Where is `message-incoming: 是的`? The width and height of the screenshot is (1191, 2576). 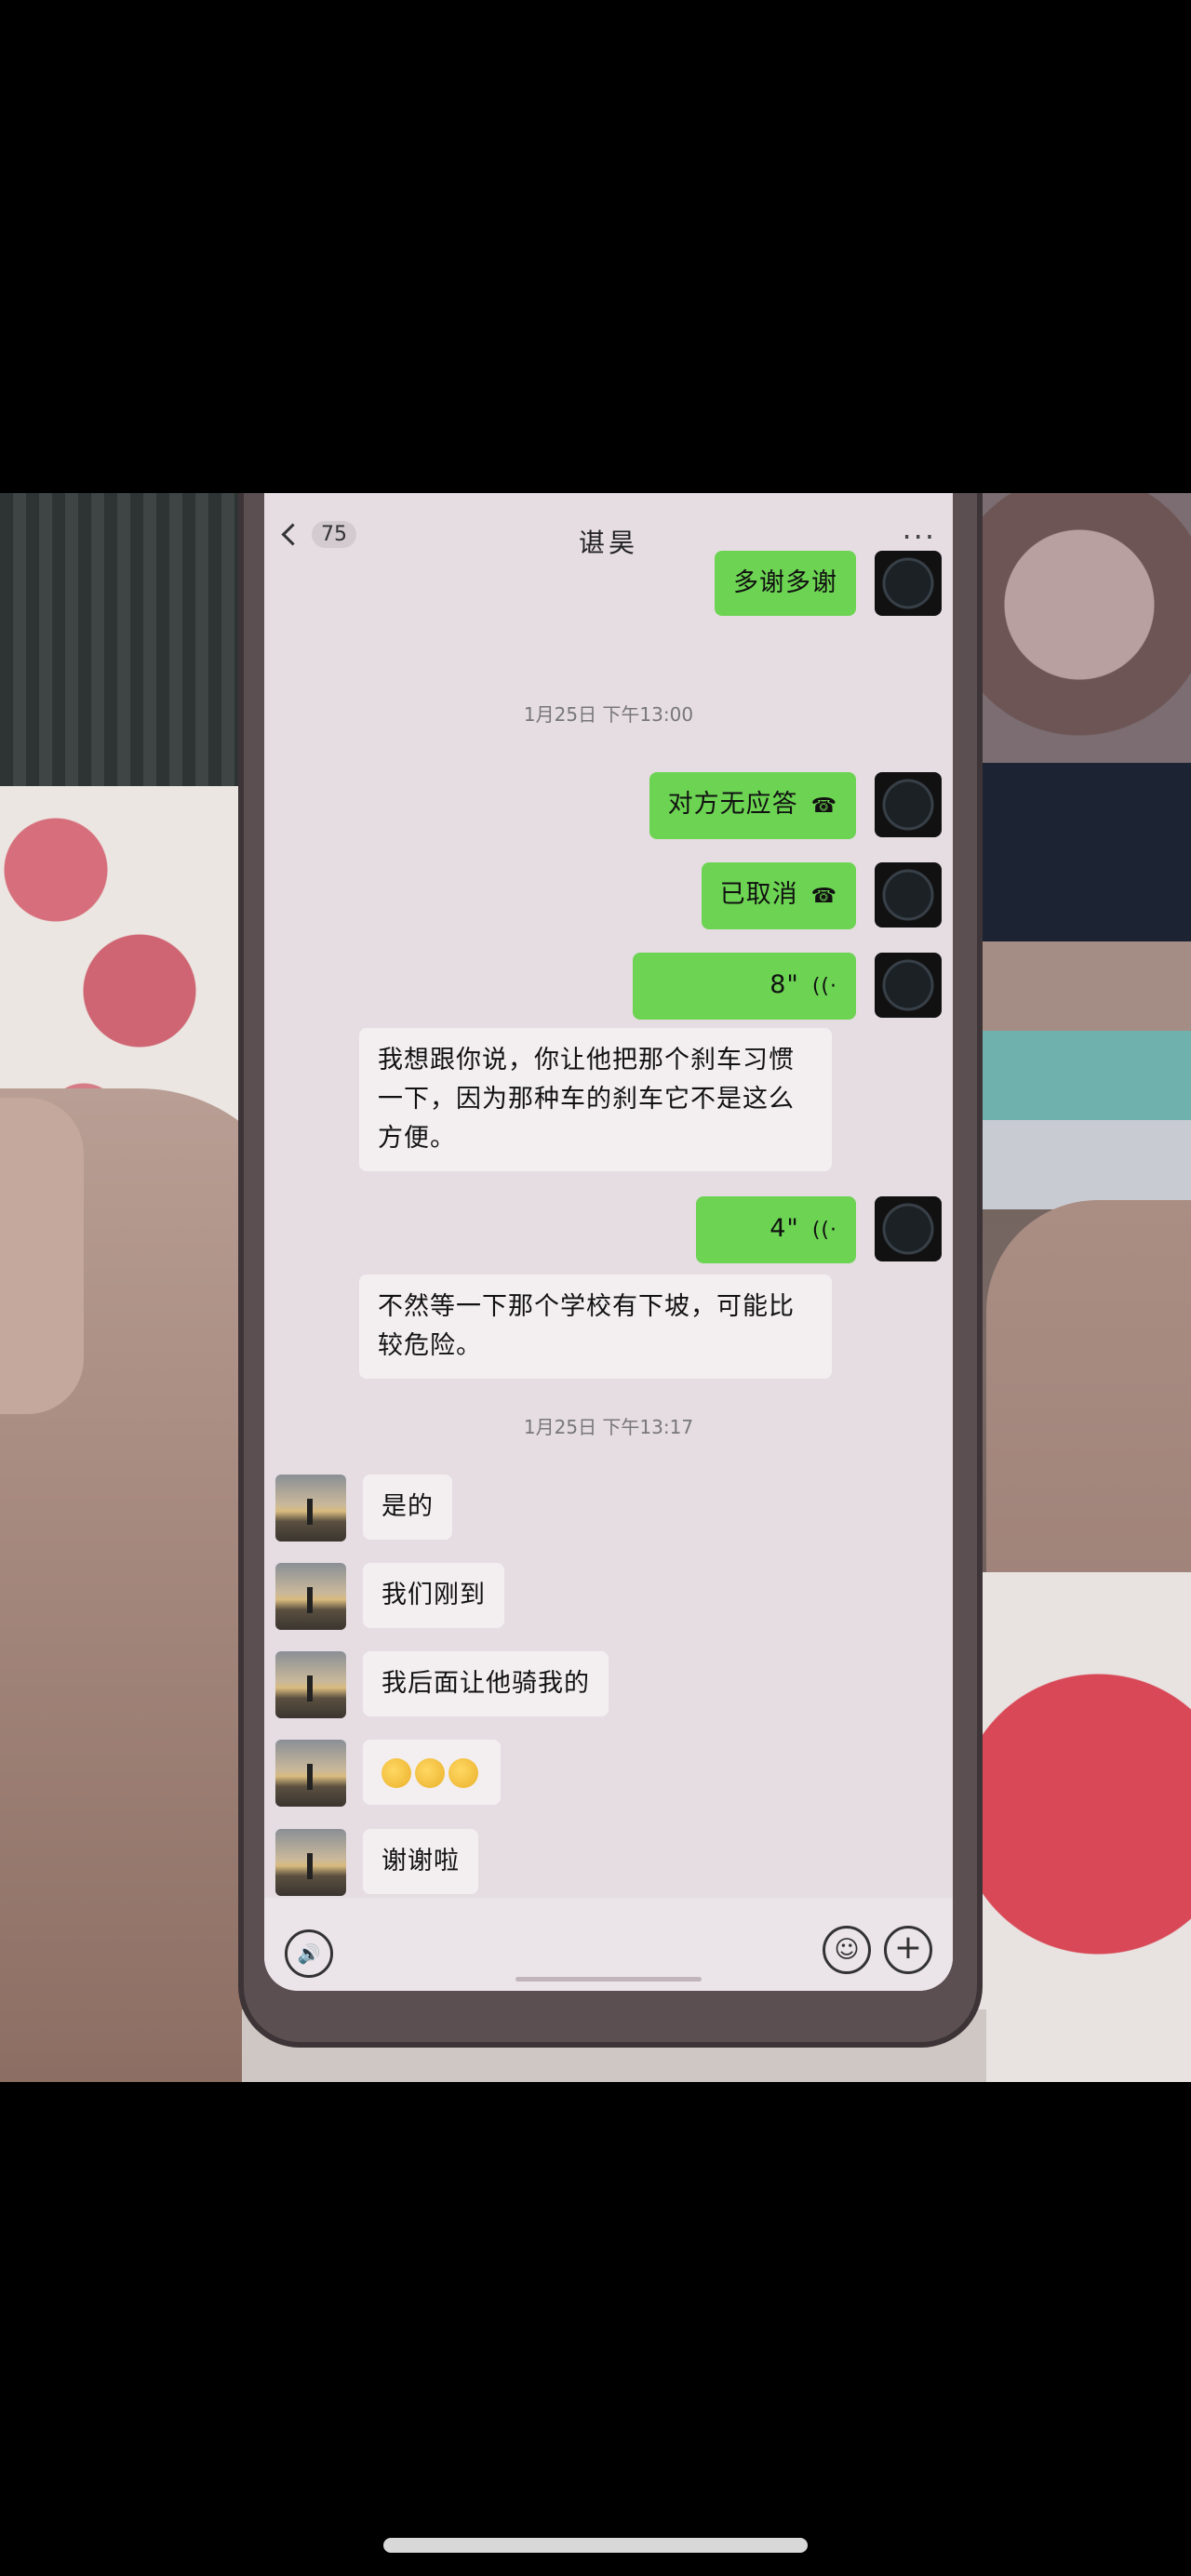 message-incoming: 是的 is located at coordinates (363, 1508).